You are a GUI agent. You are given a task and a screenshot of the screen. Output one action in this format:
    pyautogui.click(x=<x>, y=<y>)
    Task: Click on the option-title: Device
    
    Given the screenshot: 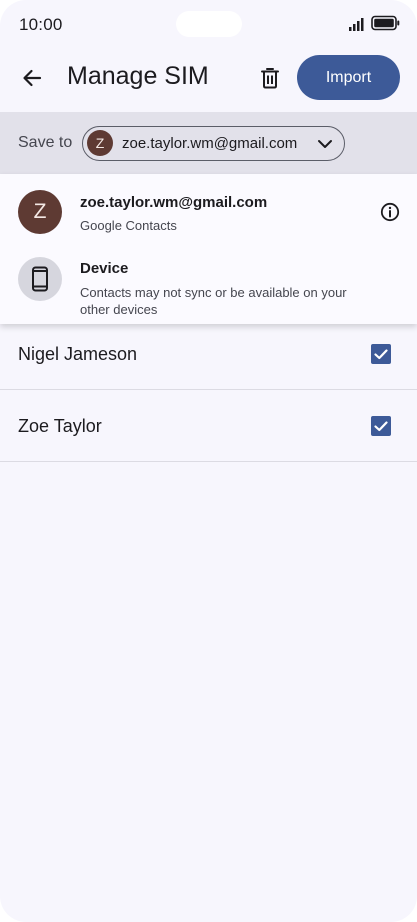 What is the action you would take?
    pyautogui.click(x=104, y=268)
    